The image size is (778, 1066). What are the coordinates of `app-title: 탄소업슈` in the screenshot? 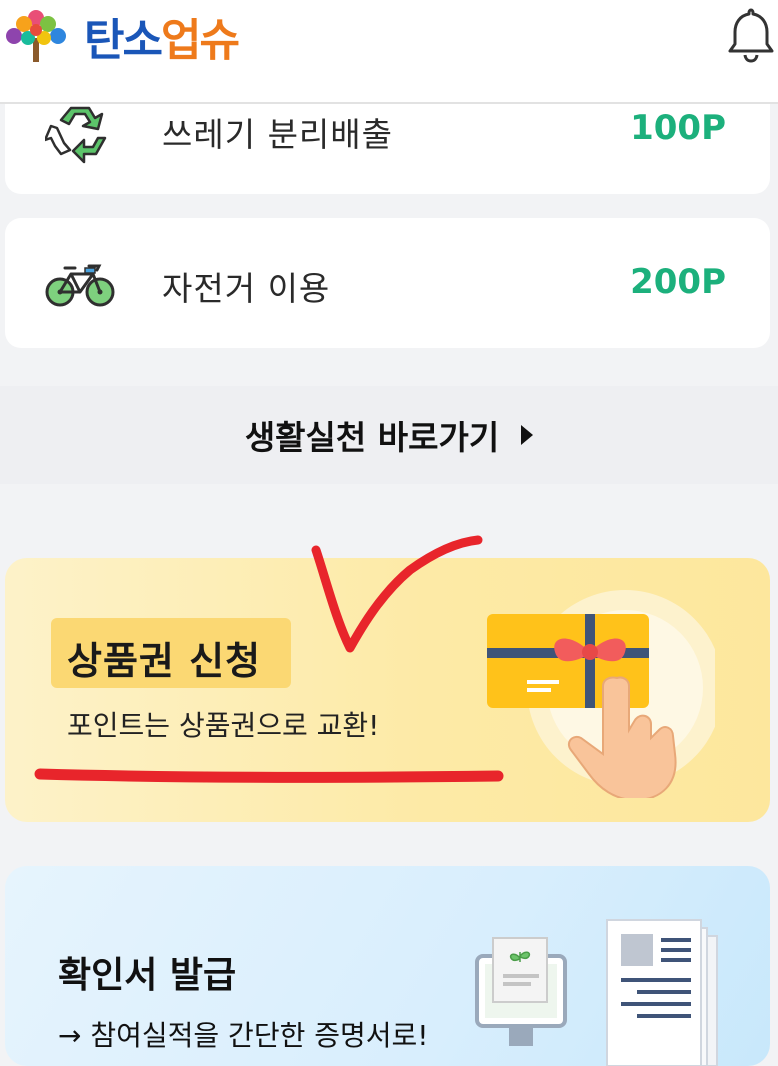 It's located at (162, 36).